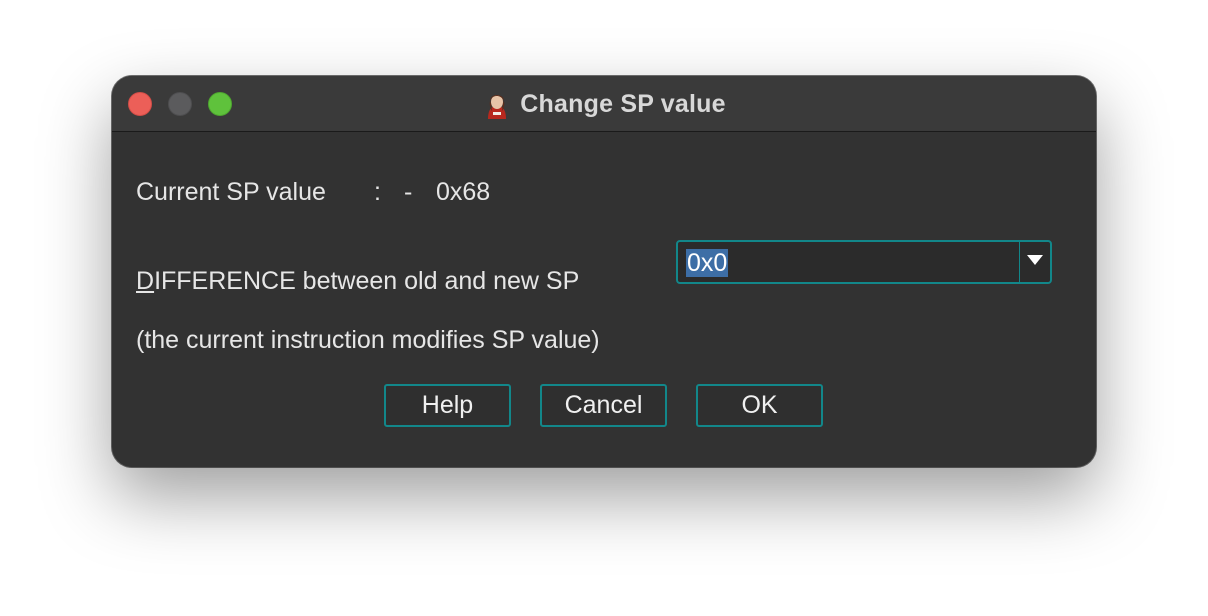 Image resolution: width=1208 pixels, height=616 pixels. I want to click on difference-label-text: IFFERENCE between old and new SP, so click(367, 281).